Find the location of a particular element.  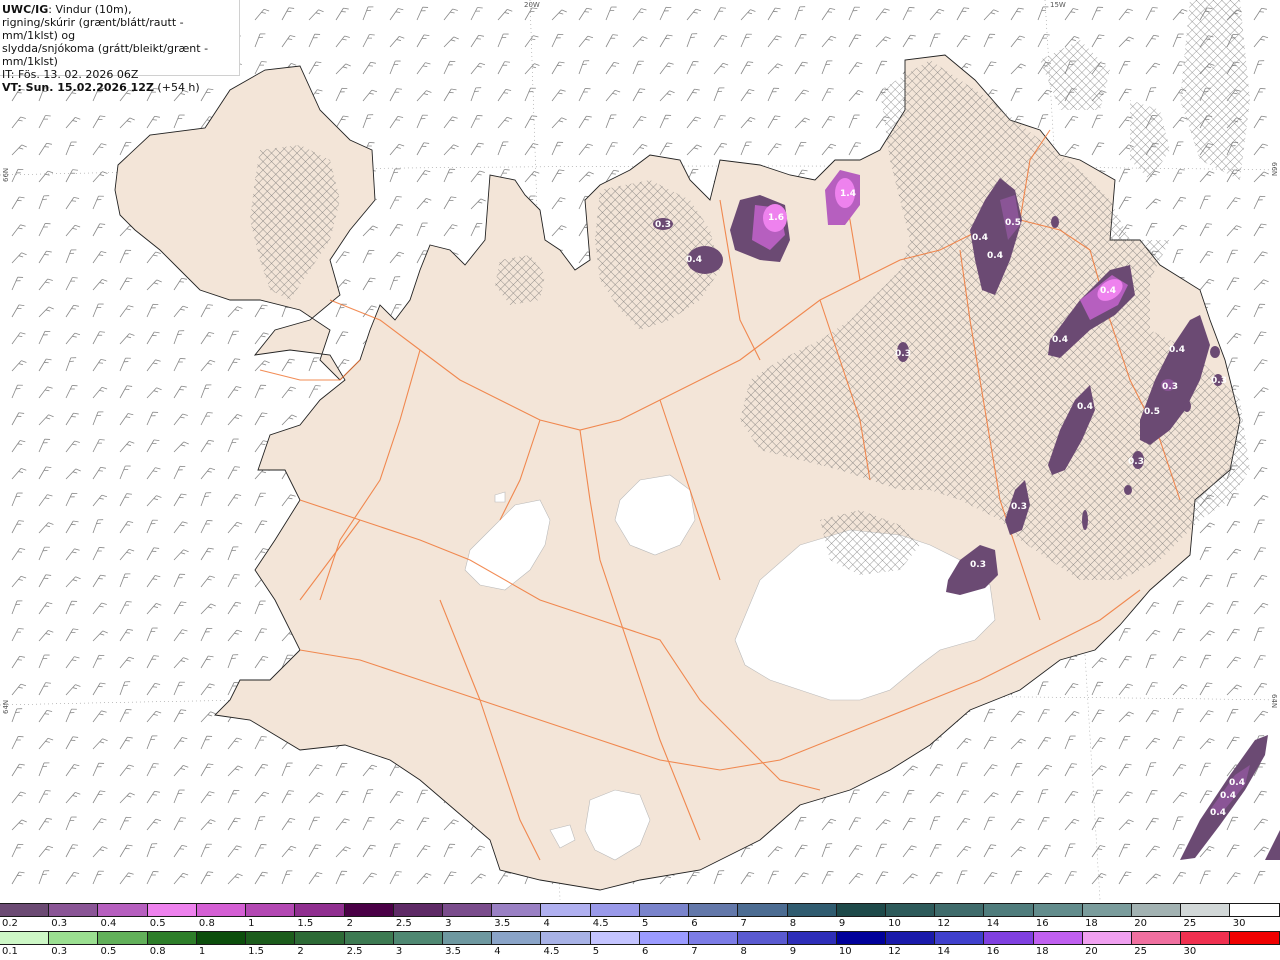

snow-tick-label: 9 is located at coordinates (842, 923).